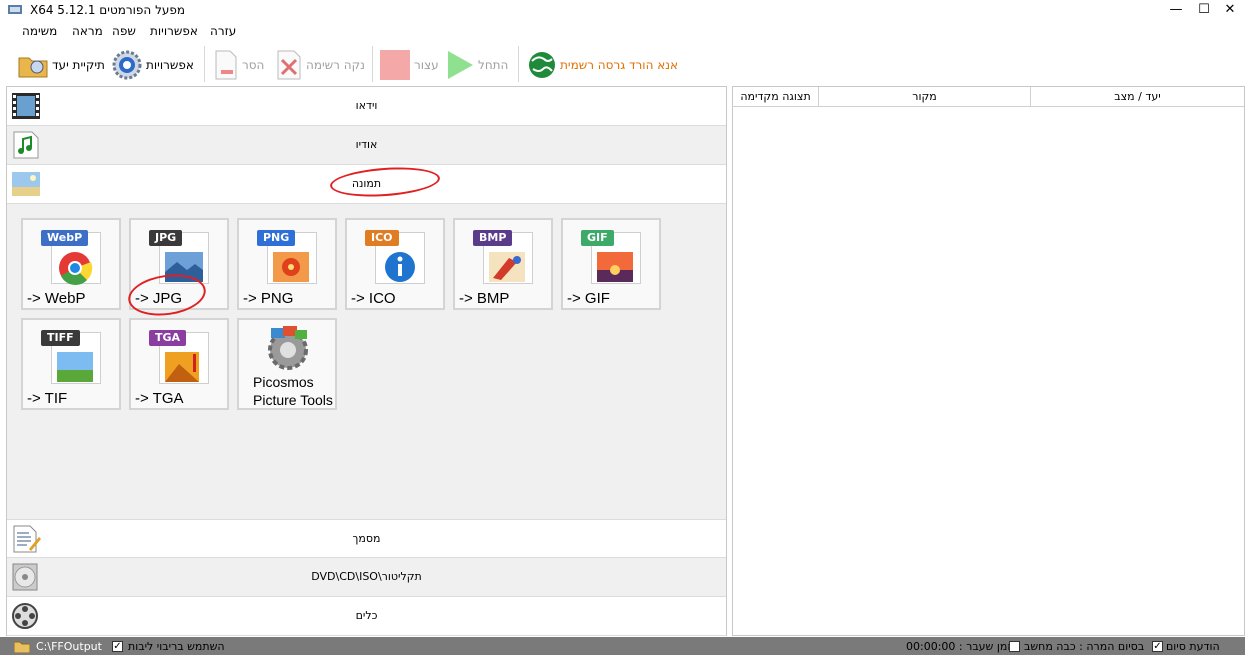 Image resolution: width=1245 pixels, height=655 pixels. Describe the element at coordinates (76, 268) in the screenshot. I see `chrome-icon` at that location.